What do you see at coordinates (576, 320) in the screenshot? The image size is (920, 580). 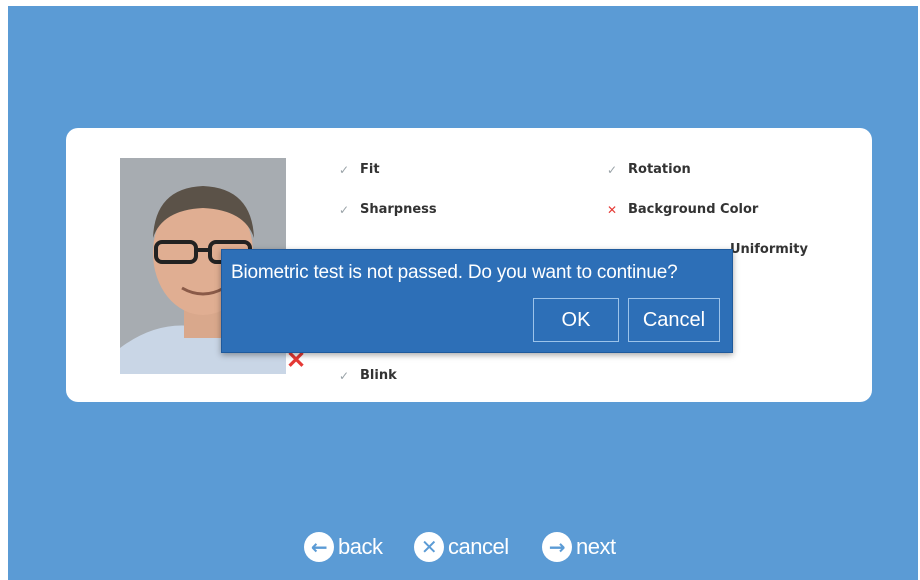 I see `ok-button: OK` at bounding box center [576, 320].